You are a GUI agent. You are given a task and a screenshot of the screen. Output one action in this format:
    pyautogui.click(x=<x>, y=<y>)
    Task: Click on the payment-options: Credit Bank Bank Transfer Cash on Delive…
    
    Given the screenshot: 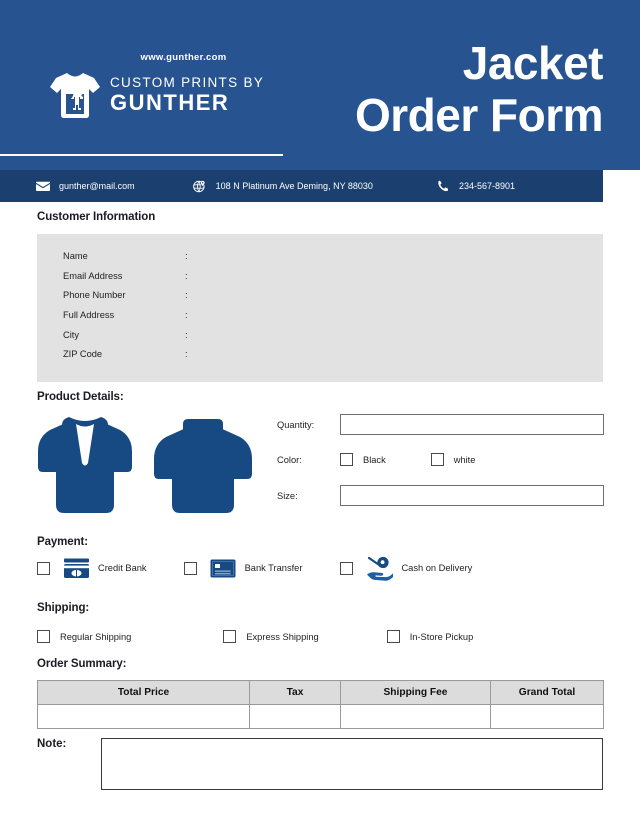 What is the action you would take?
    pyautogui.click(x=320, y=568)
    